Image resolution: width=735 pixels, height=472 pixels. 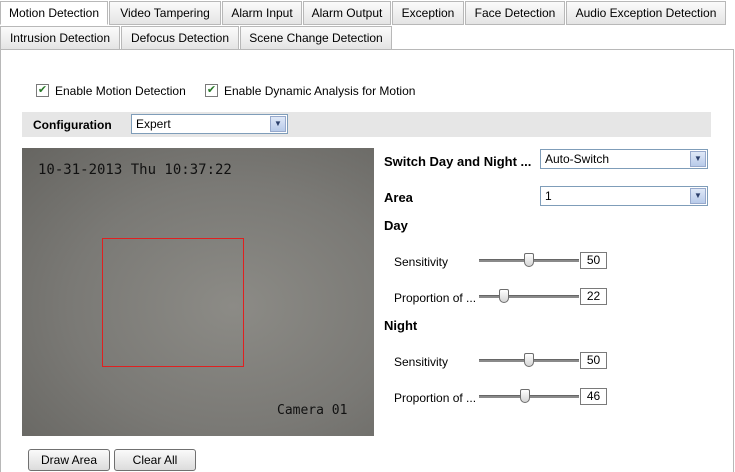 I want to click on motion-area-box, so click(x=173, y=302).